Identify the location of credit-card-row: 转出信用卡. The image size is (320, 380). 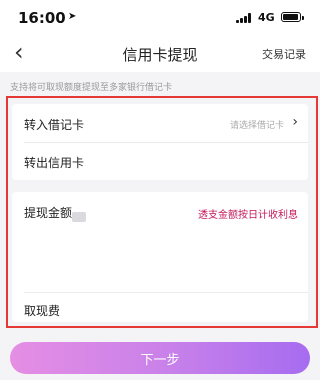
(160, 161).